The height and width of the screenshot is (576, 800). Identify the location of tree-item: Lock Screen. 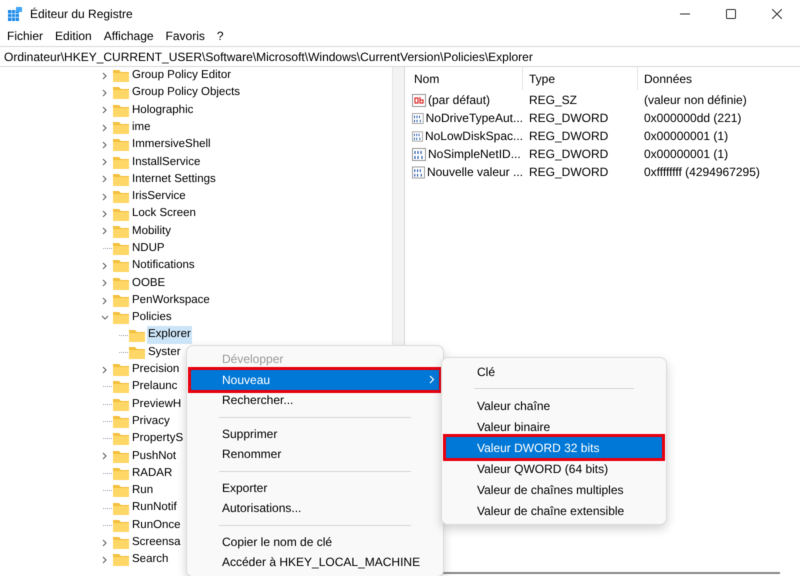
(164, 214).